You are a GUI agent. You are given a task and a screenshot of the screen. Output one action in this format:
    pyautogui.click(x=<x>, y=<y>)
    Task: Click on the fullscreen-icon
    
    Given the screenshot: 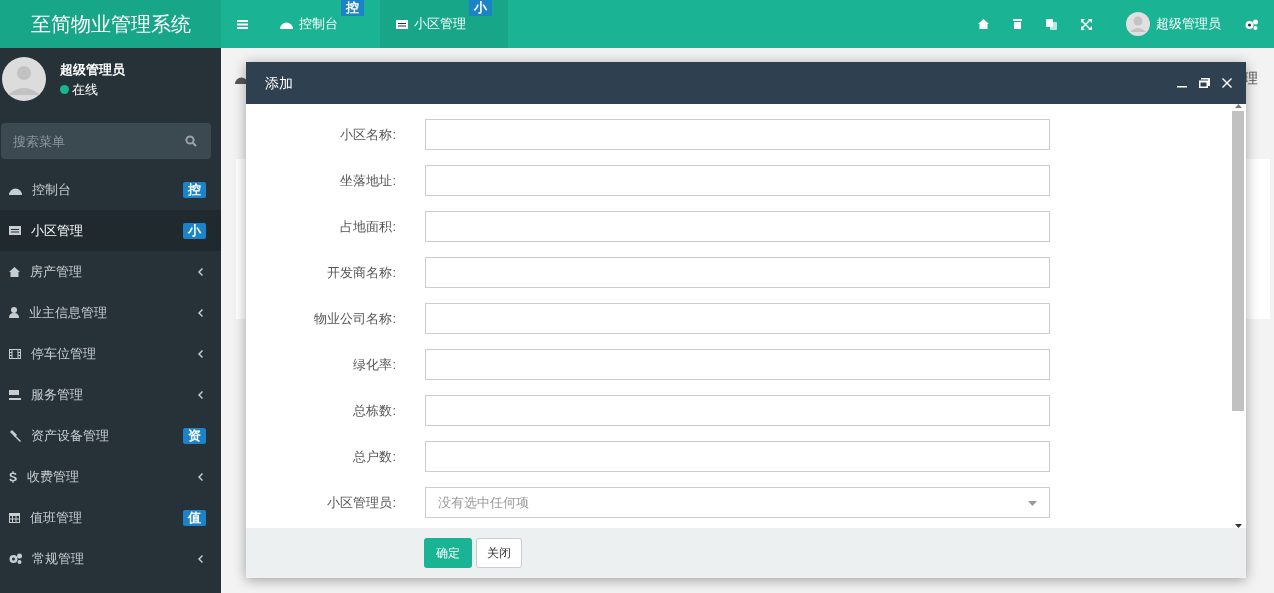 What is the action you would take?
    pyautogui.click(x=1086, y=24)
    